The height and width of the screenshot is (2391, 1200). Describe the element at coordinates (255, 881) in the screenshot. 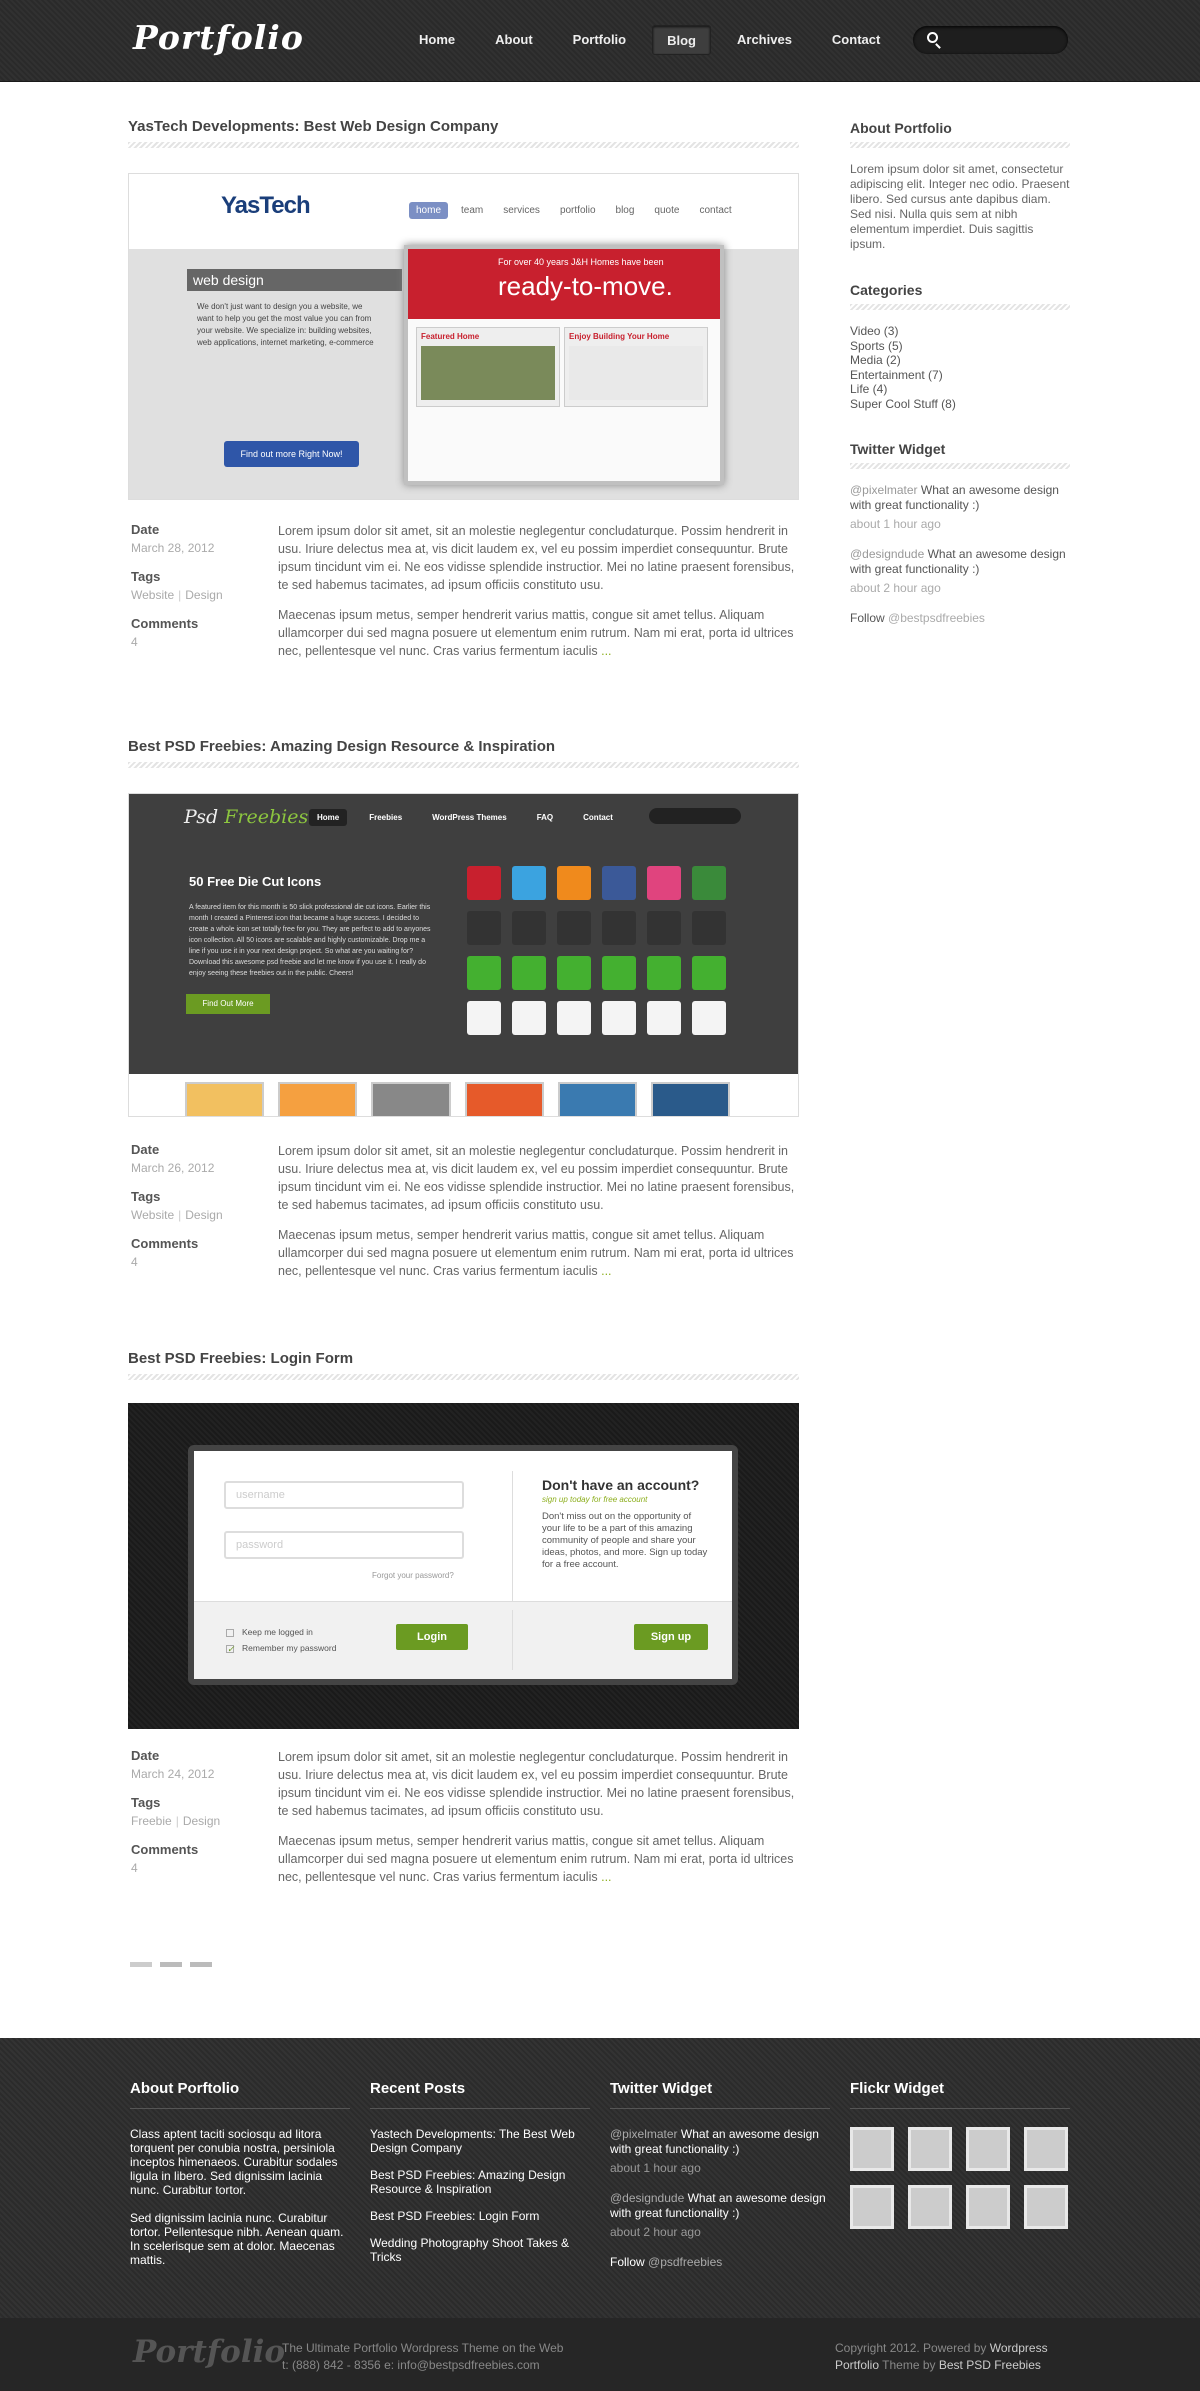

I see `image-heading: 50 Free Die Cut Icons` at that location.